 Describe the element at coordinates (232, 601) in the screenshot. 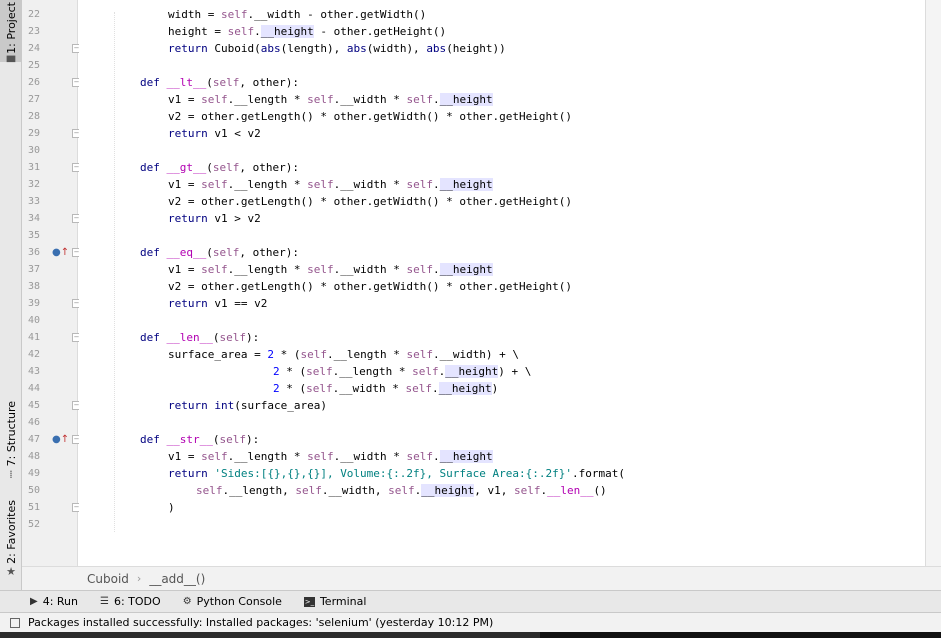

I see `tool-window-python-console: ⚙ Python Console` at that location.